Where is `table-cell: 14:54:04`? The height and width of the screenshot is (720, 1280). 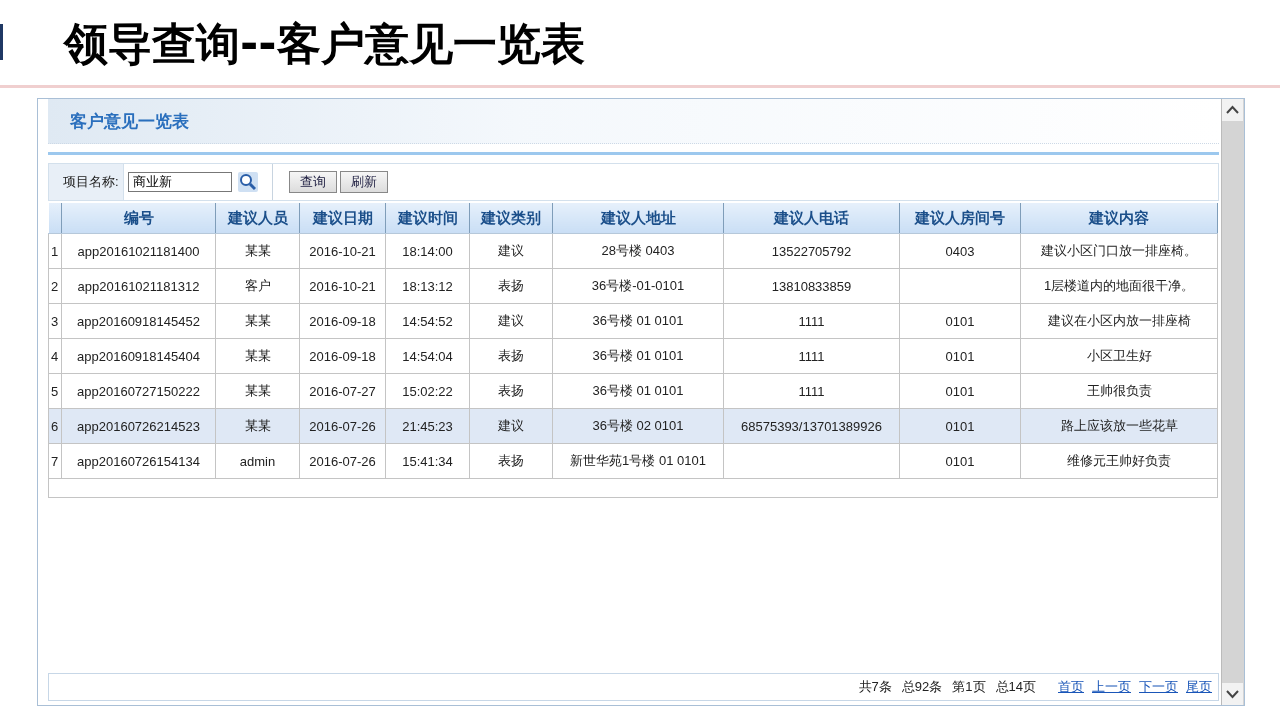
table-cell: 14:54:04 is located at coordinates (427, 356).